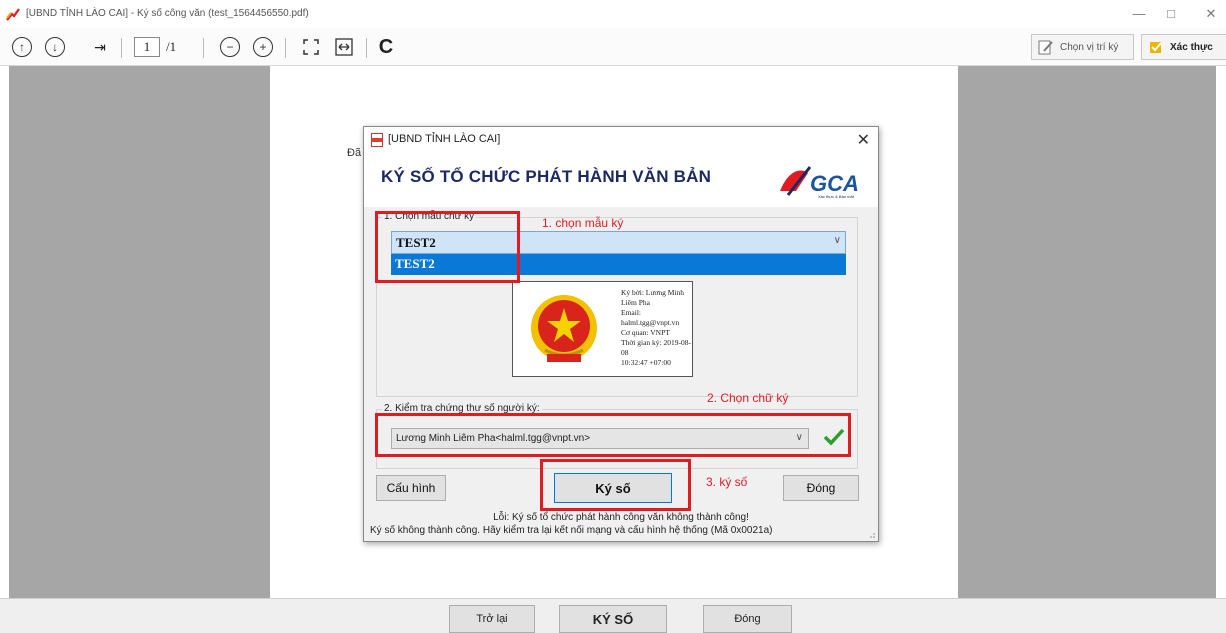 The width and height of the screenshot is (1226, 633). I want to click on bottom-bar: Trở lại KÝ SỐ Đóng, so click(613, 615).